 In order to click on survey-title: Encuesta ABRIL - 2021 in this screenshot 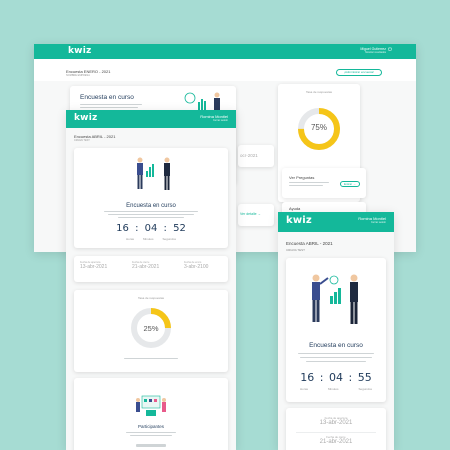, I will do `click(309, 243)`.